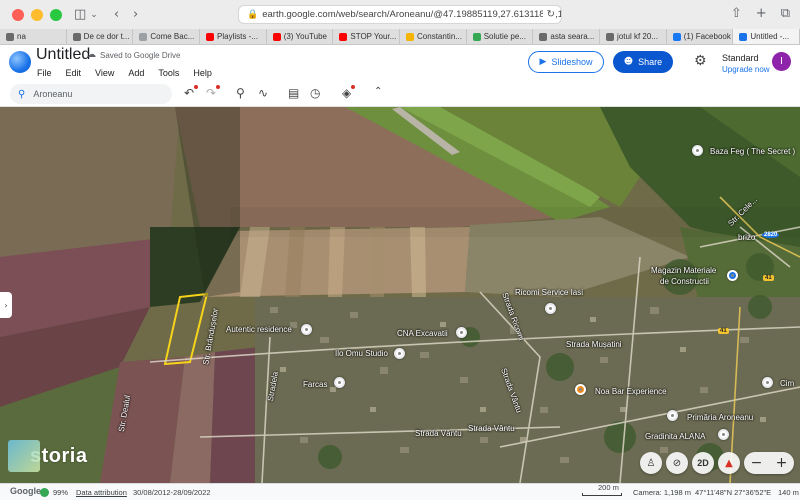 This screenshot has height=500, width=800. Describe the element at coordinates (580, 389) in the screenshot. I see `bar-pin` at that location.